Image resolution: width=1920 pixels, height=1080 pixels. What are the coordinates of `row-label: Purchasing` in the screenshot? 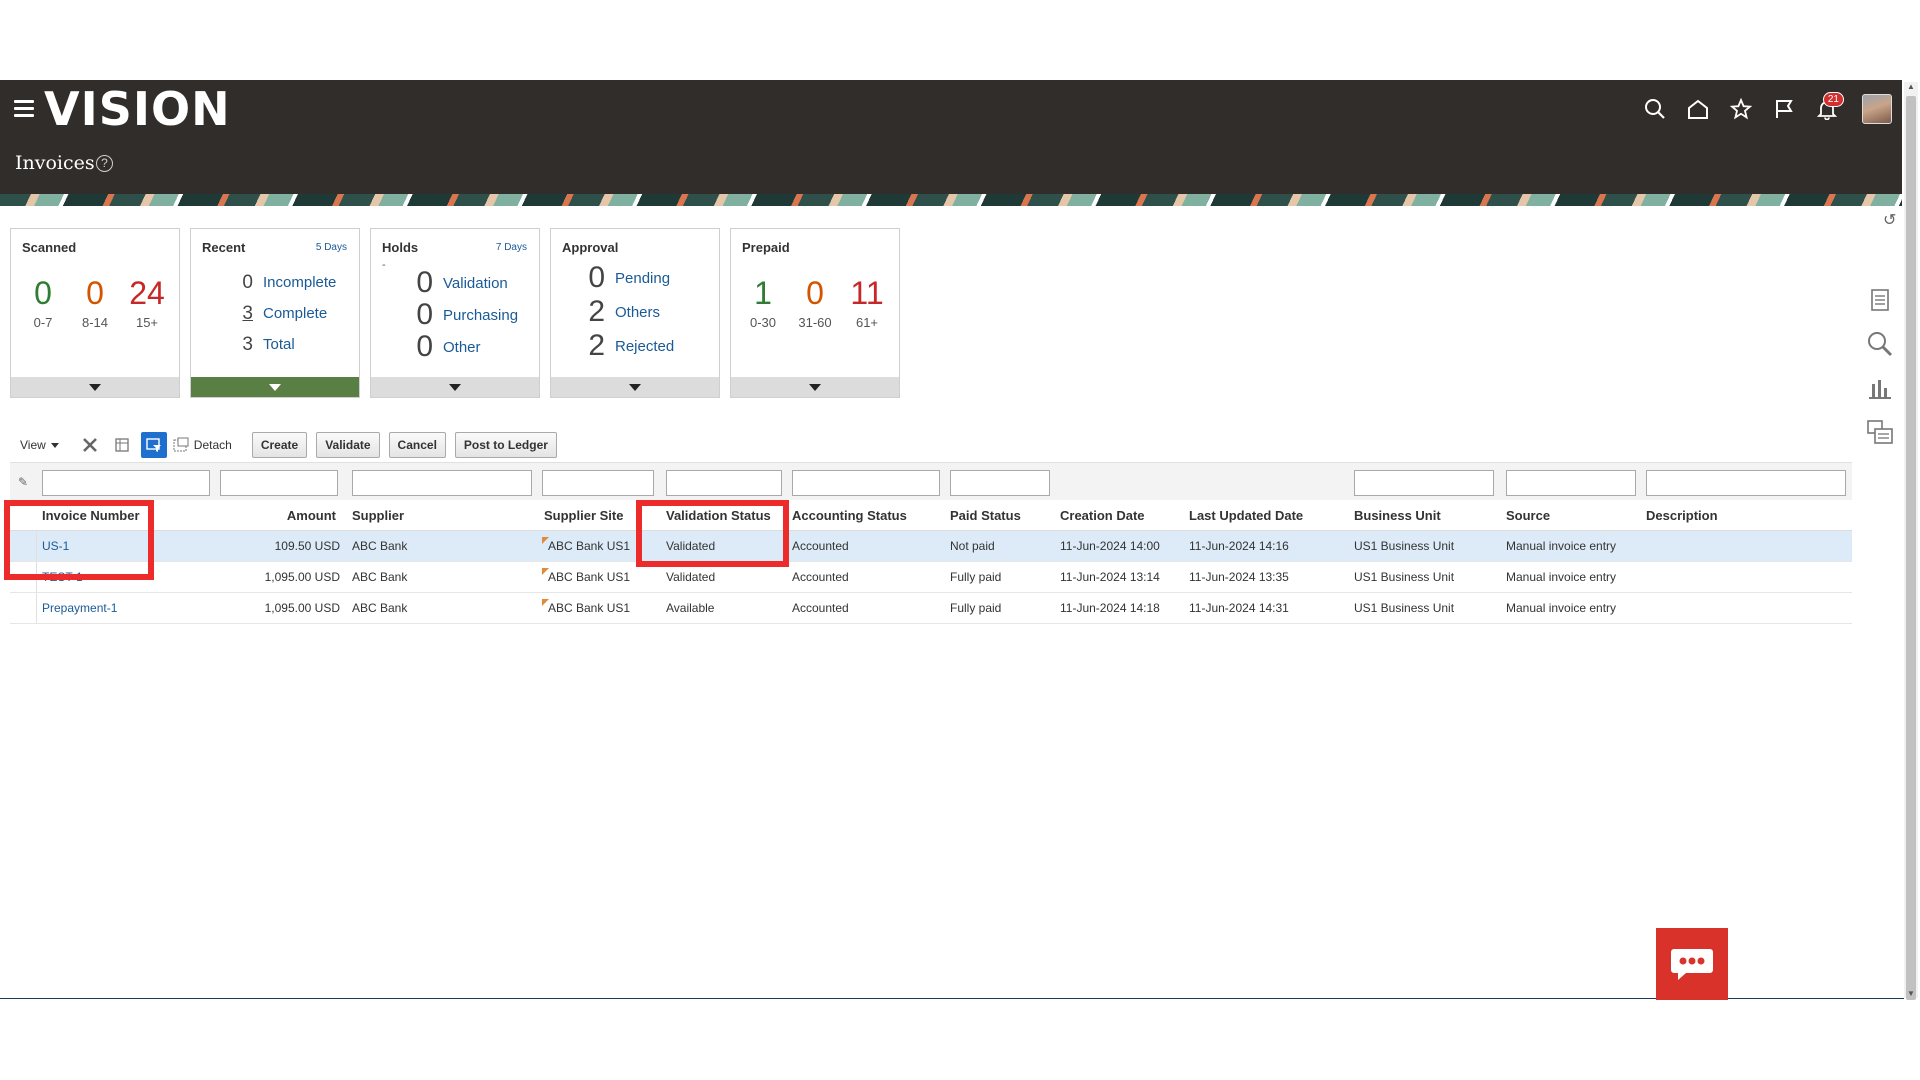 It's located at (480, 315).